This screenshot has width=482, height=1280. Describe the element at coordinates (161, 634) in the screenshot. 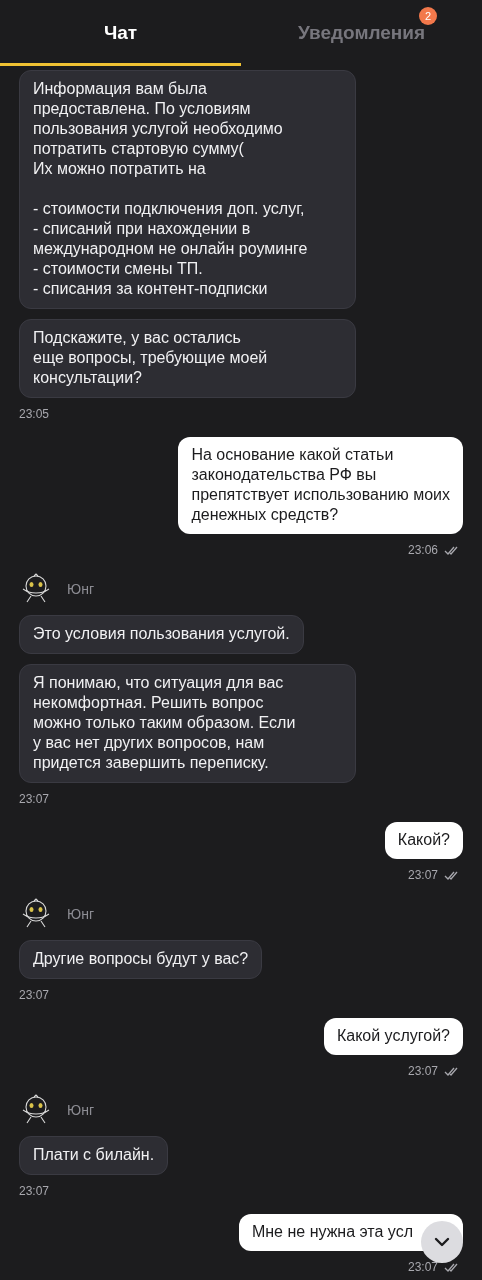

I see `incoming-message: Это условия пользования услугой.` at that location.